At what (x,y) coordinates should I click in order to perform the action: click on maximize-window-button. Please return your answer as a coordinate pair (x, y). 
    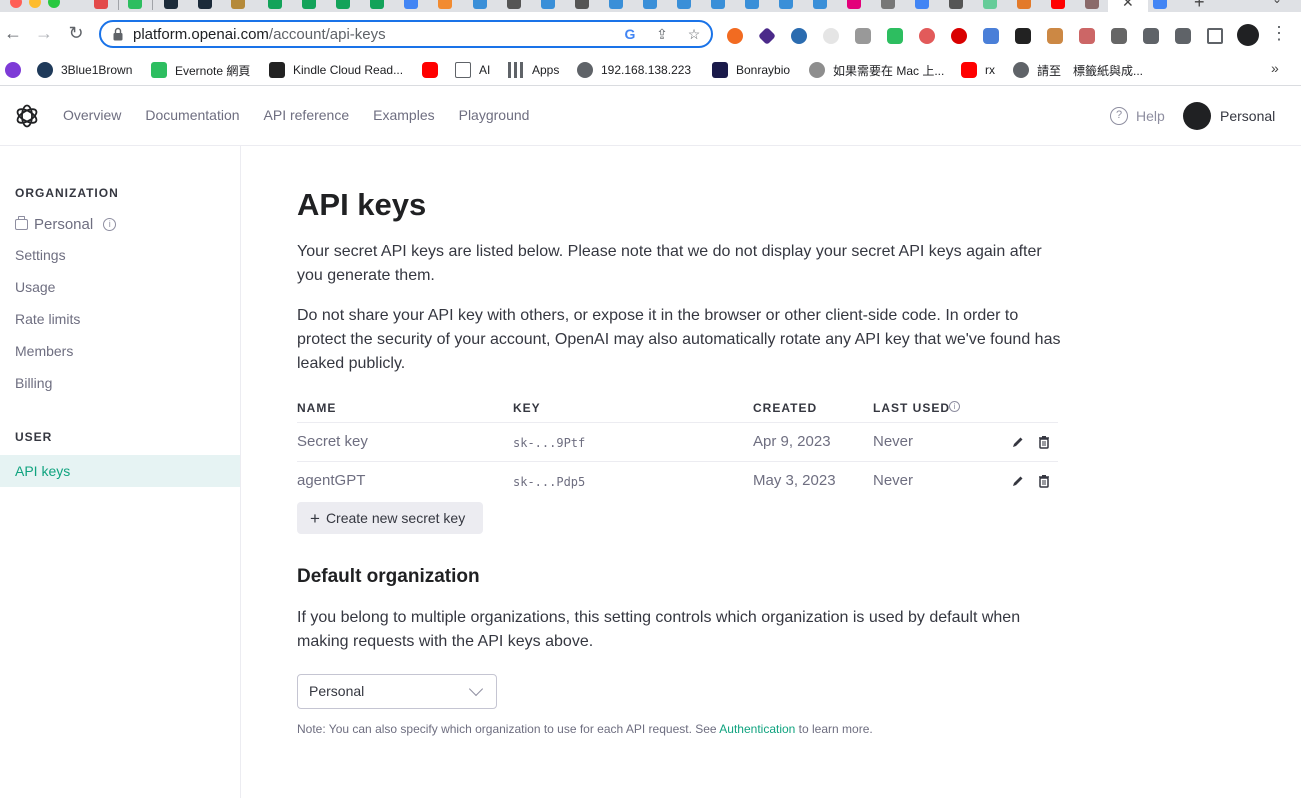
    Looking at the image, I should click on (54, 4).